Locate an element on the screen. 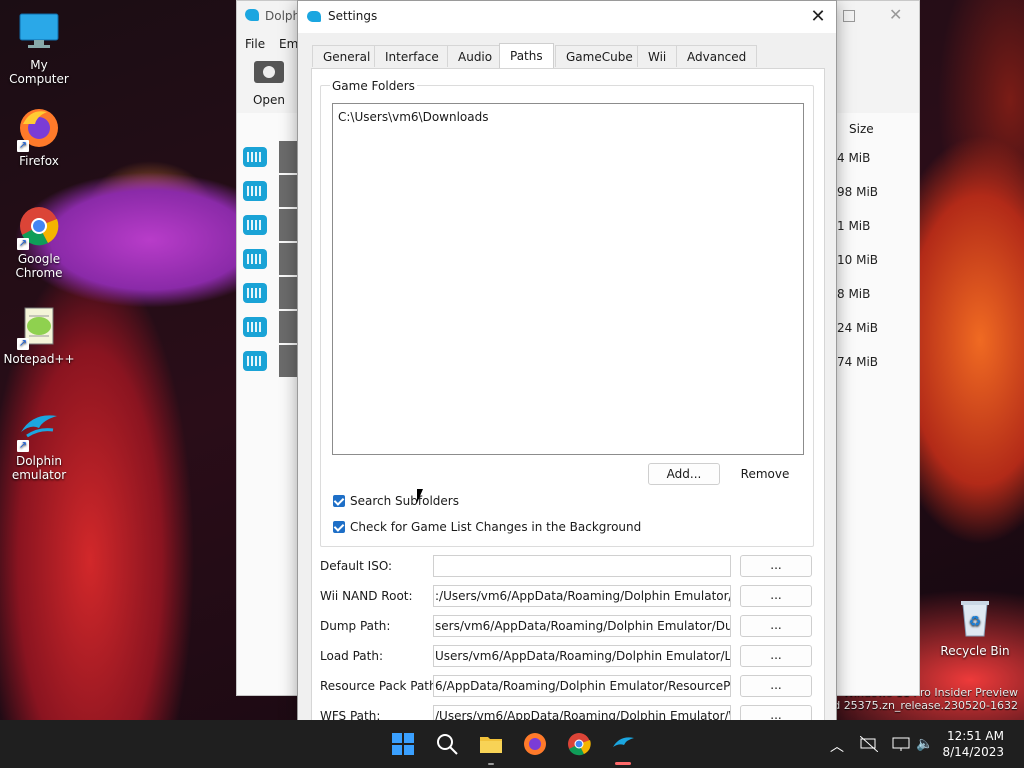 This screenshot has height=768, width=1024. running-app-indicator is located at coordinates (491, 764).